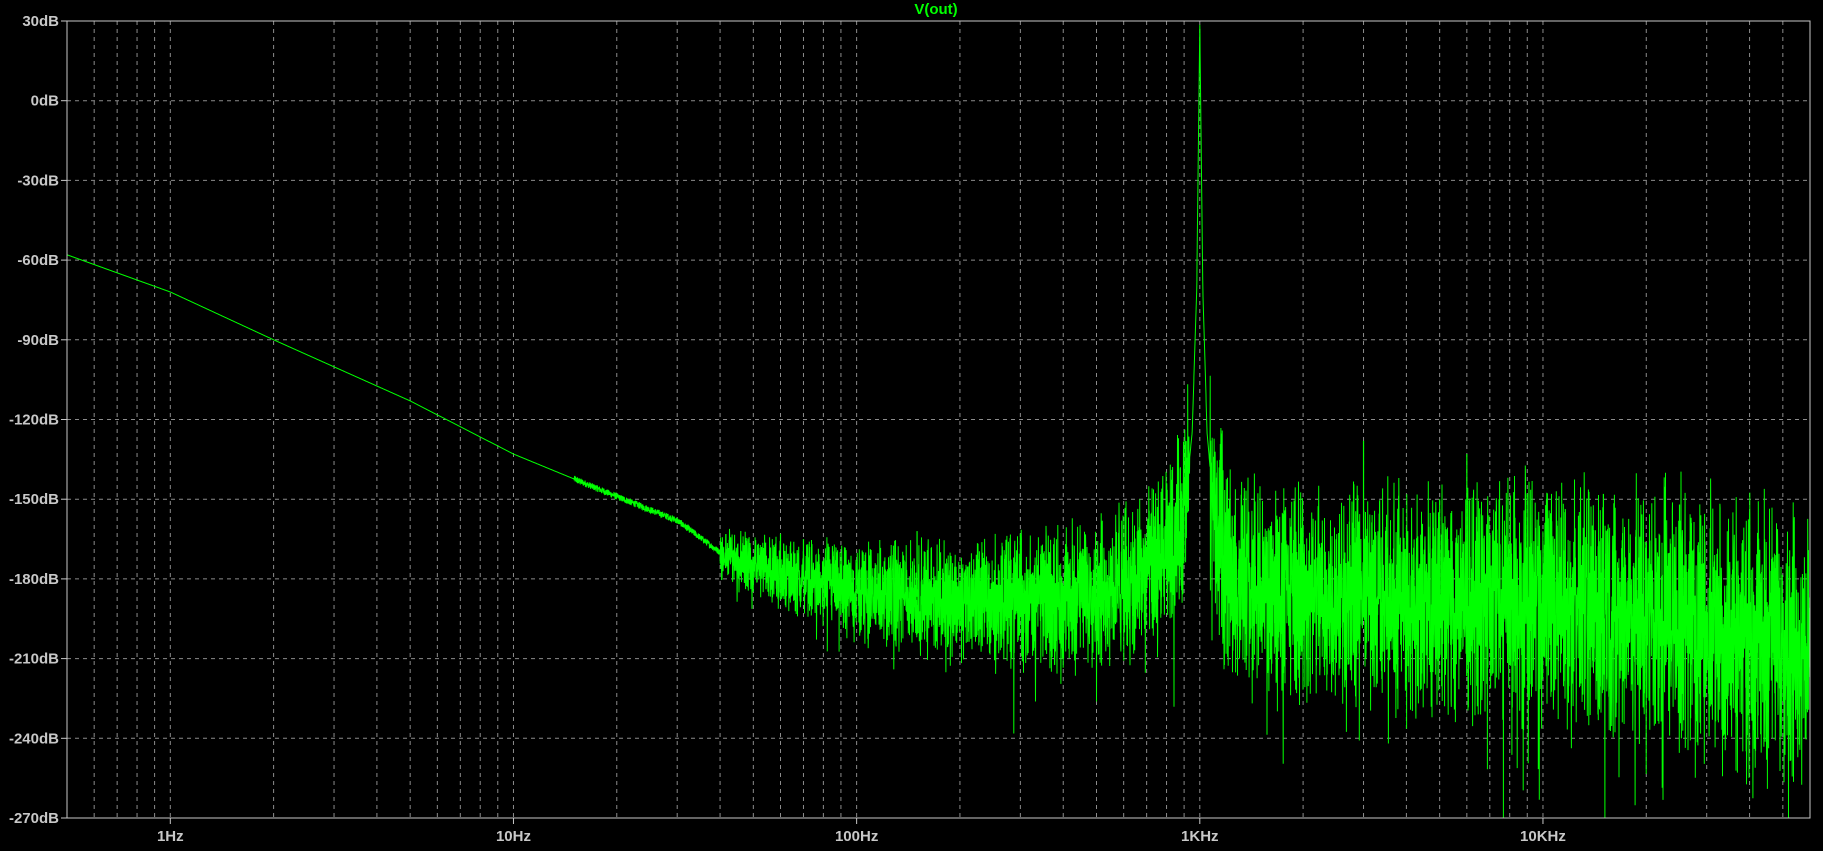  I want to click on y-tick-label: -270dB, so click(34, 818).